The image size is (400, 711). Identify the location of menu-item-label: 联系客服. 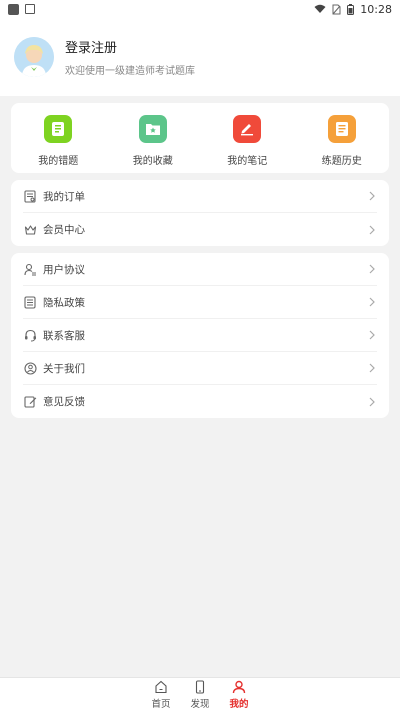
(64, 335).